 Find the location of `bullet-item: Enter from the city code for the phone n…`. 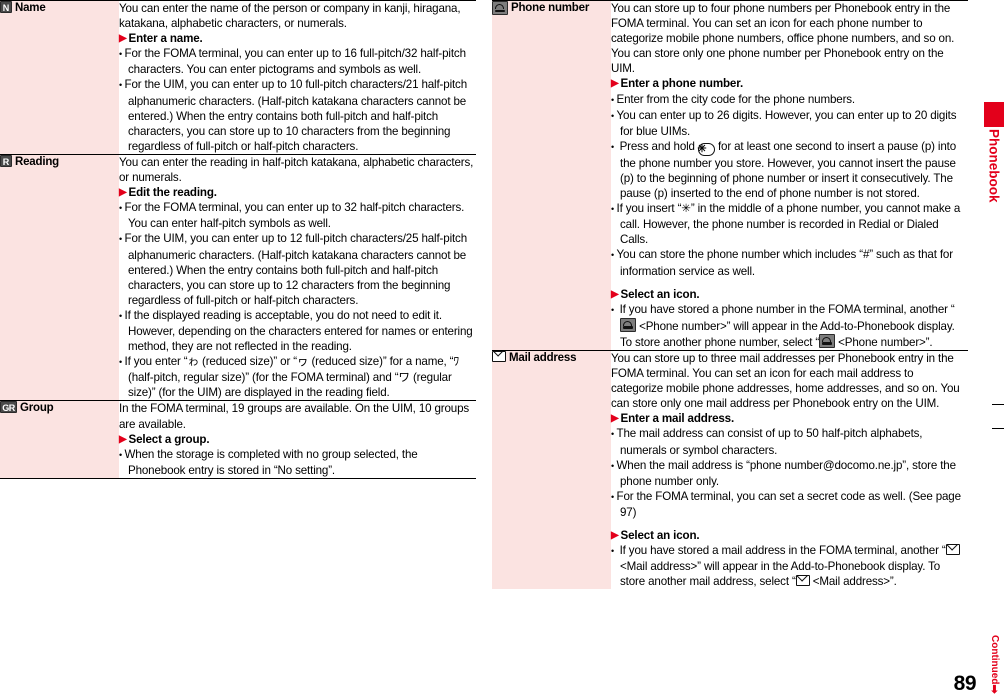

bullet-item: Enter from the city code for the phone n… is located at coordinates (789, 100).